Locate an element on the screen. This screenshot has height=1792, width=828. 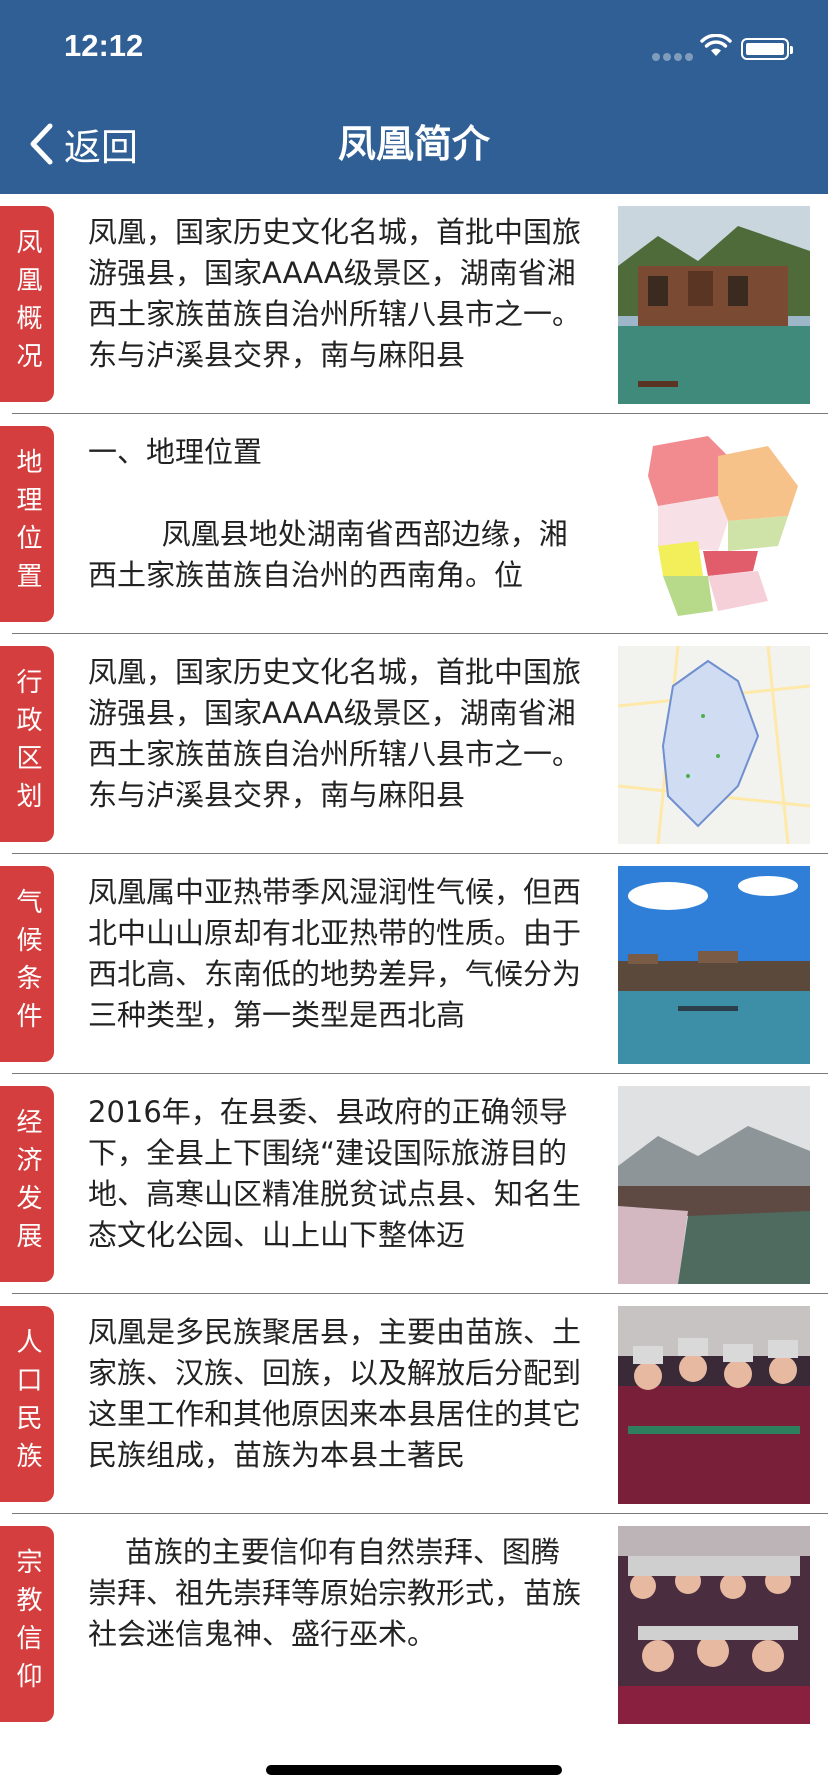
category-tag: 地理位置 is located at coordinates (27, 524).